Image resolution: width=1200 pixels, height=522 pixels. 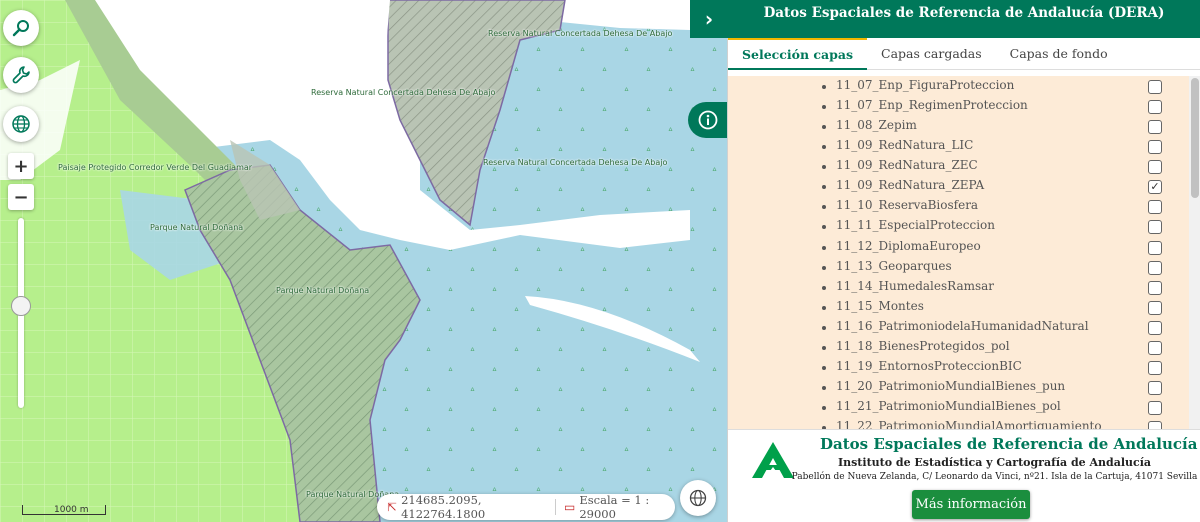 I want to click on zoom-slider-handle, so click(x=21, y=306).